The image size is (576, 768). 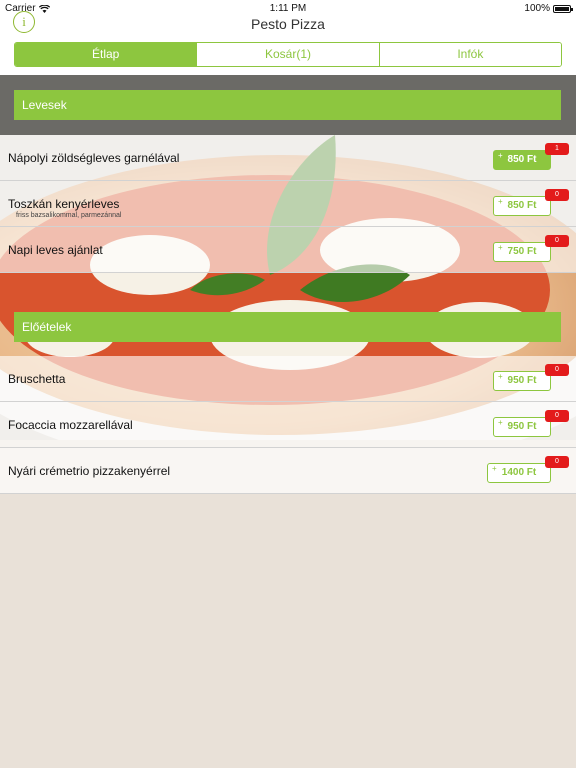 I want to click on tab-infok: Infók, so click(x=470, y=54).